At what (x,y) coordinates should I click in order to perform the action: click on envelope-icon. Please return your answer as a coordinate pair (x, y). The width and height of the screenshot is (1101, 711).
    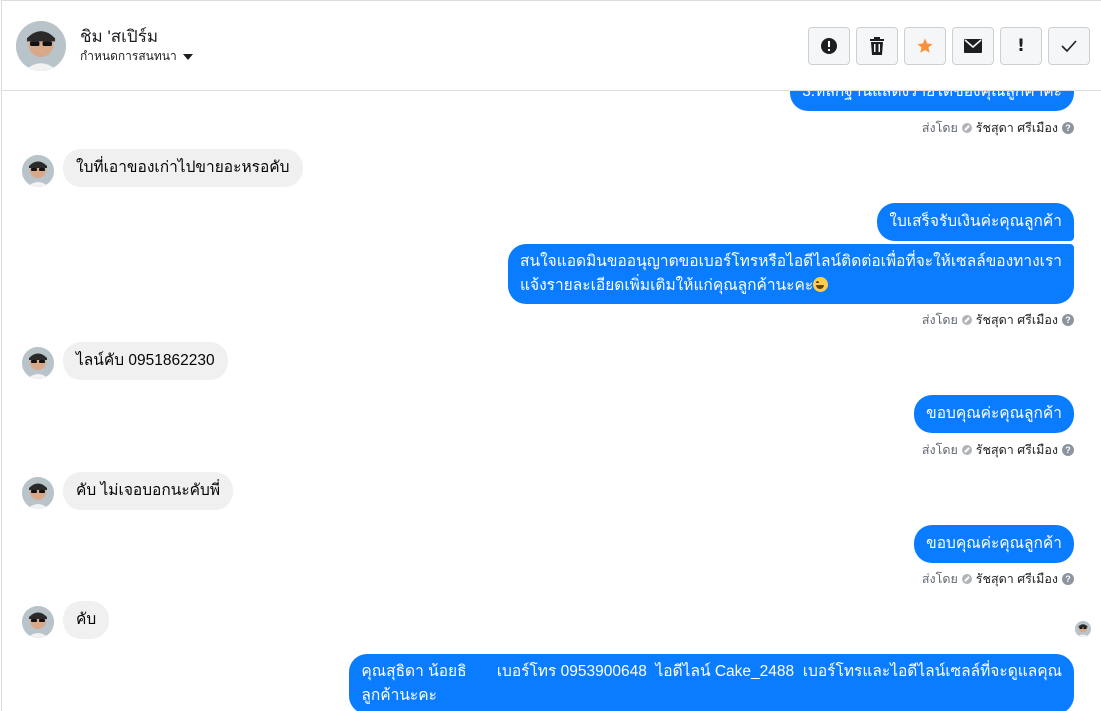
    Looking at the image, I should click on (973, 46).